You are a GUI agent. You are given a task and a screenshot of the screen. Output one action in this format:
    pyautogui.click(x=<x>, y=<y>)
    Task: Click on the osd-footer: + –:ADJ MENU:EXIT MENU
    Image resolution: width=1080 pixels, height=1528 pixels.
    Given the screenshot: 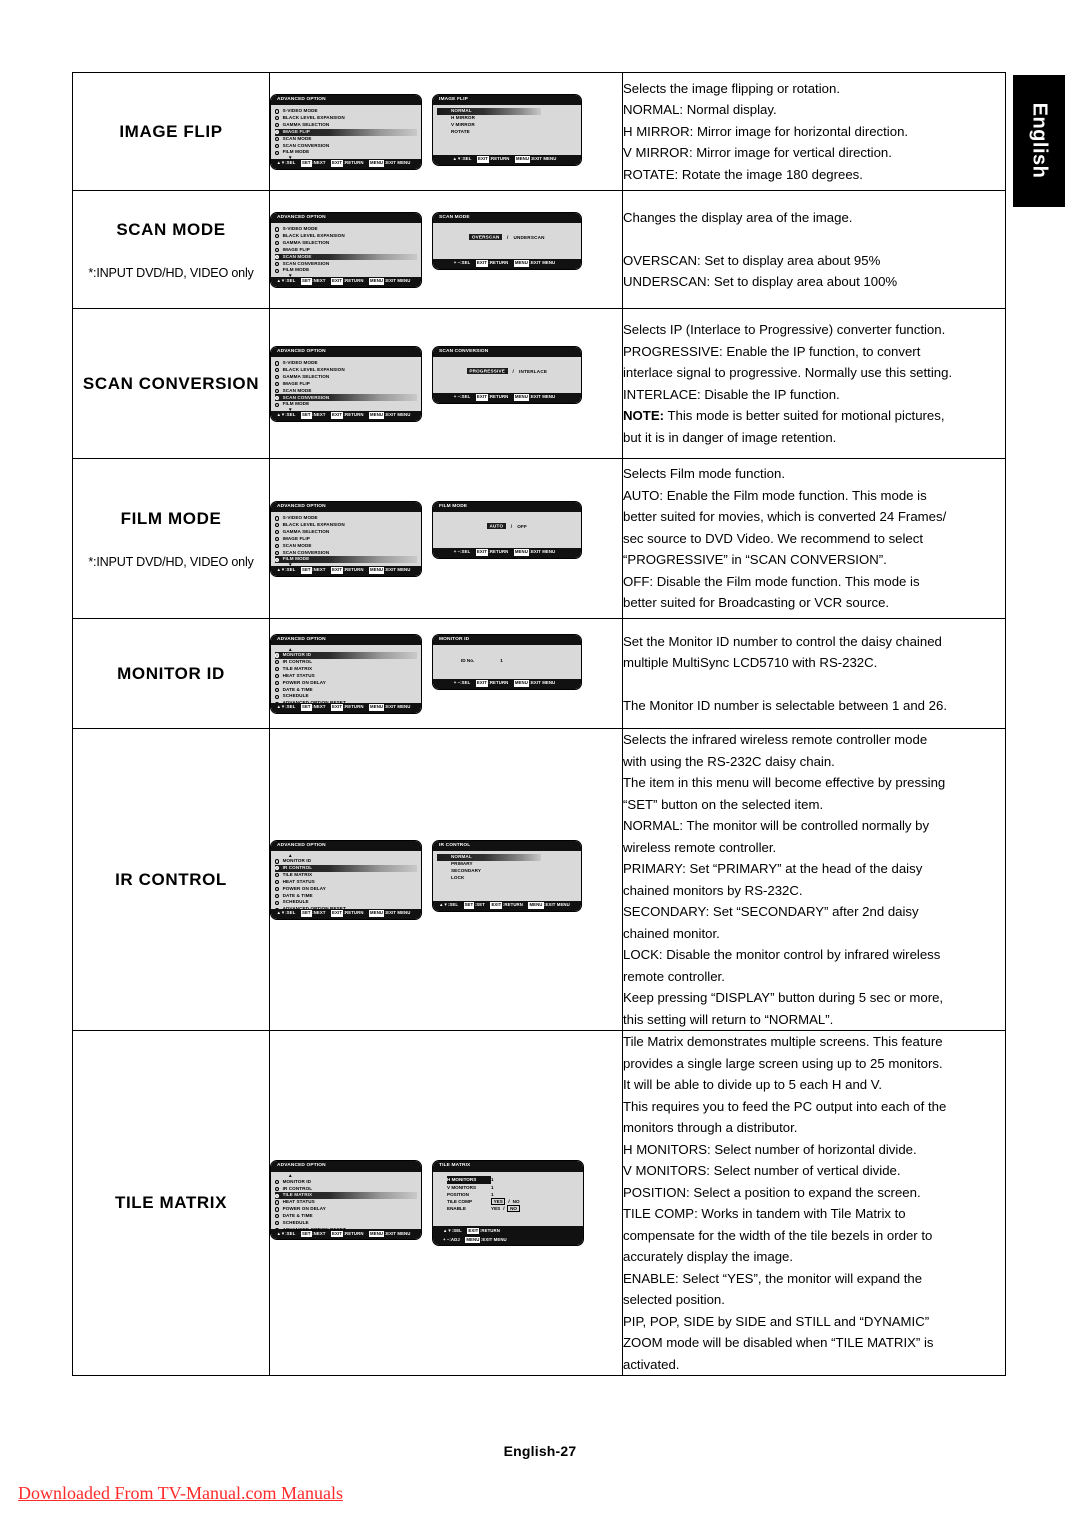 What is the action you would take?
    pyautogui.click(x=508, y=1240)
    